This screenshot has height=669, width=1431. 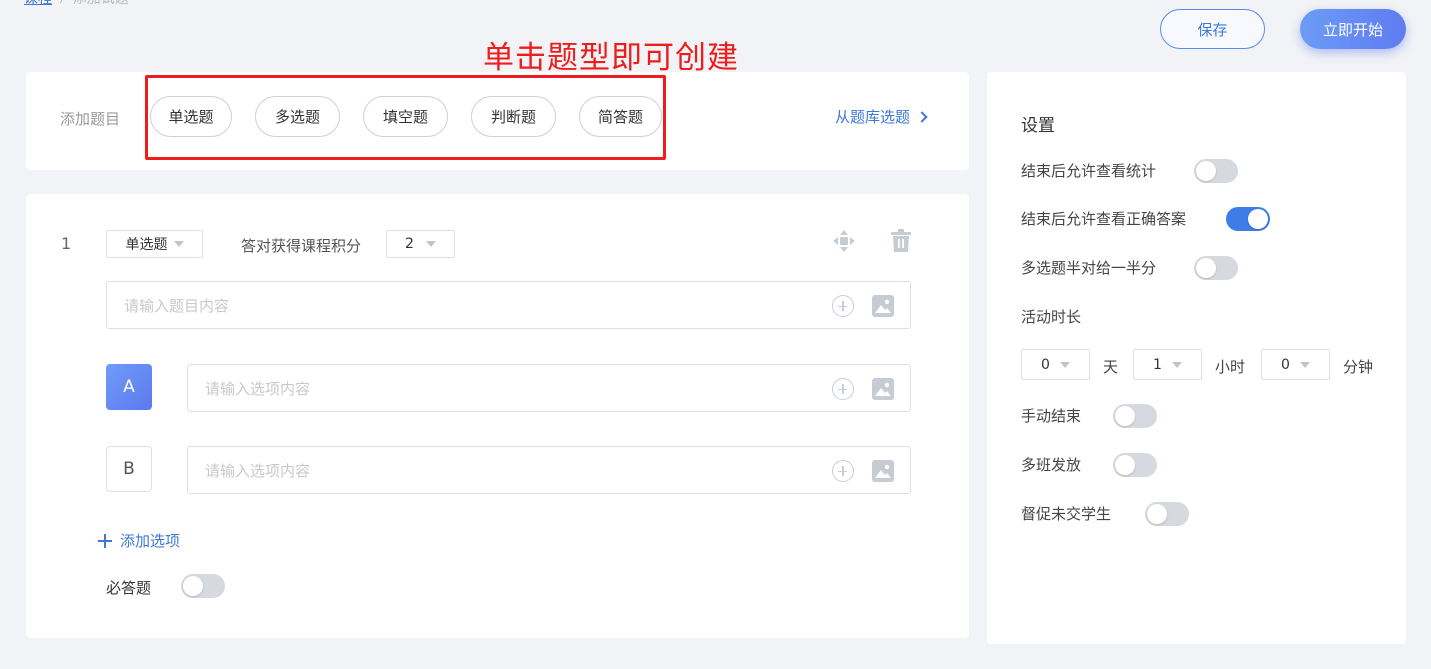 What do you see at coordinates (405, 117) in the screenshot?
I see `annotation-highlight-box` at bounding box center [405, 117].